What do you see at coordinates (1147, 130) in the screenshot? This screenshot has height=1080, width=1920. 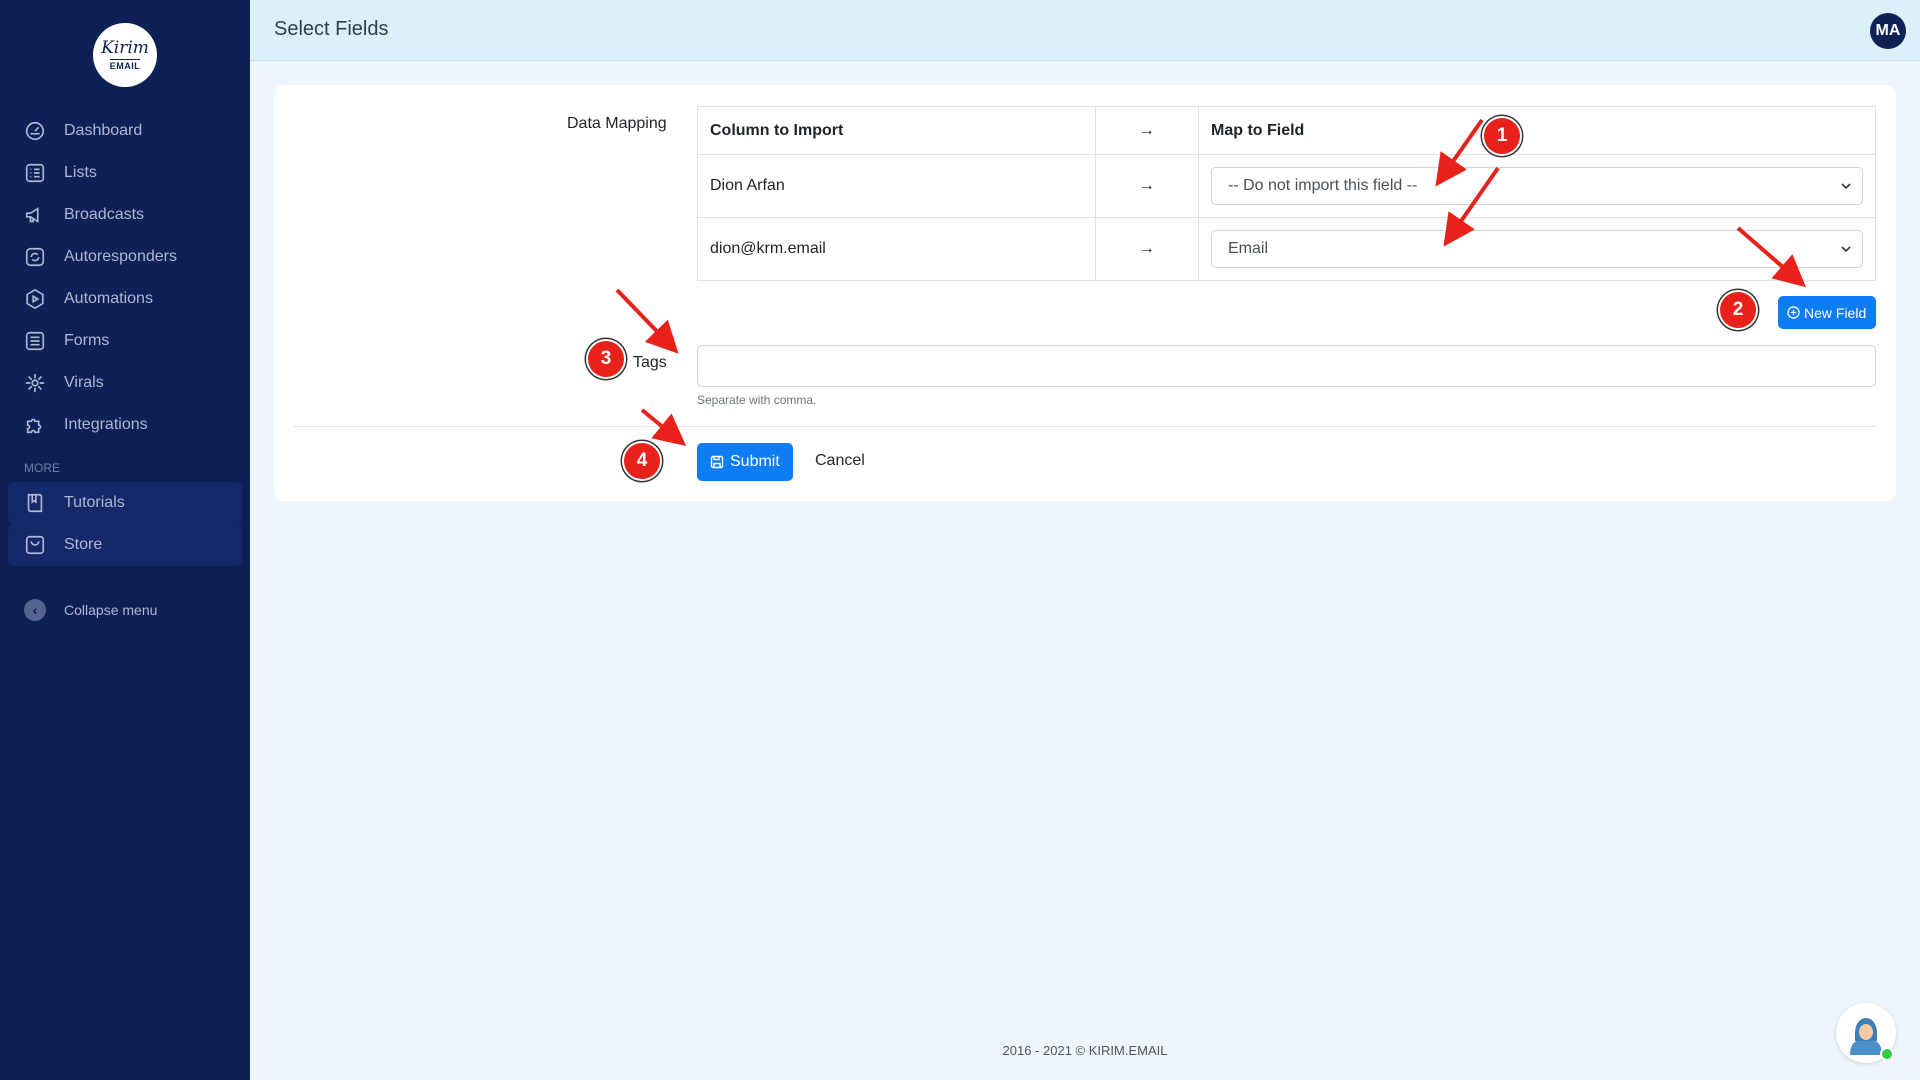 I see `column-header-arrow: →` at bounding box center [1147, 130].